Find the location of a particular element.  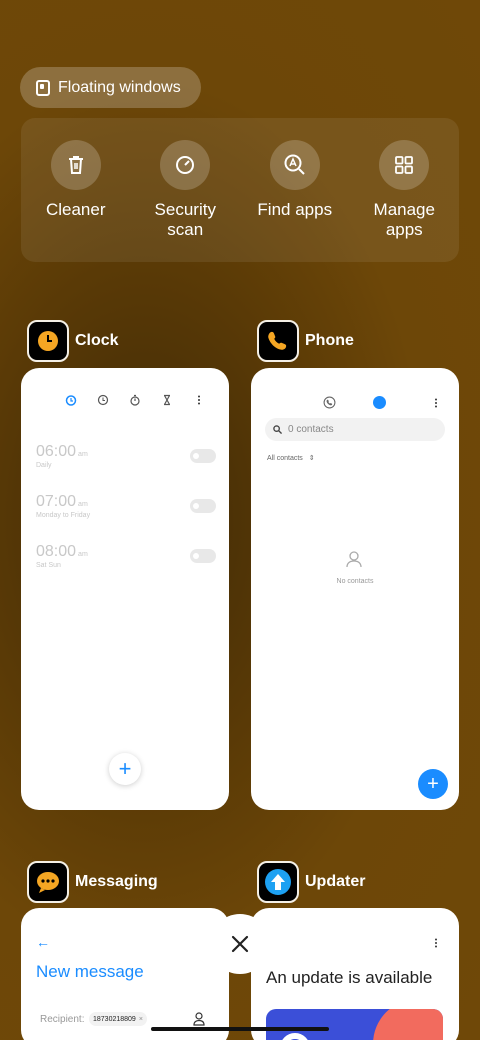

close-all-button is located at coordinates (240, 944).